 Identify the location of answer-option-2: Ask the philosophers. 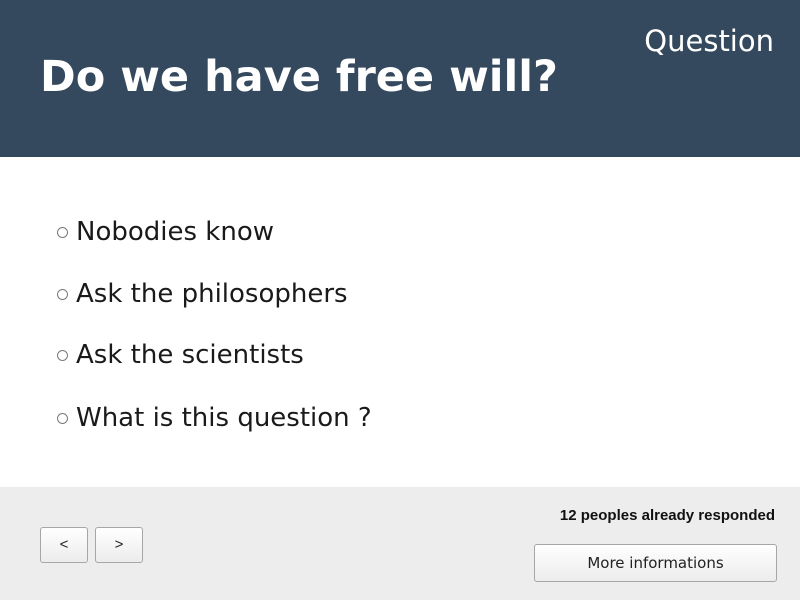
(202, 294).